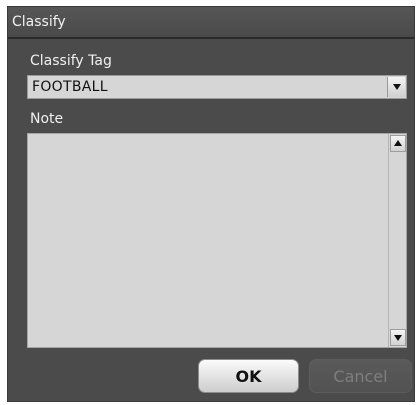 This screenshot has height=405, width=419. Describe the element at coordinates (397, 240) in the screenshot. I see `note-scrollbar` at that location.